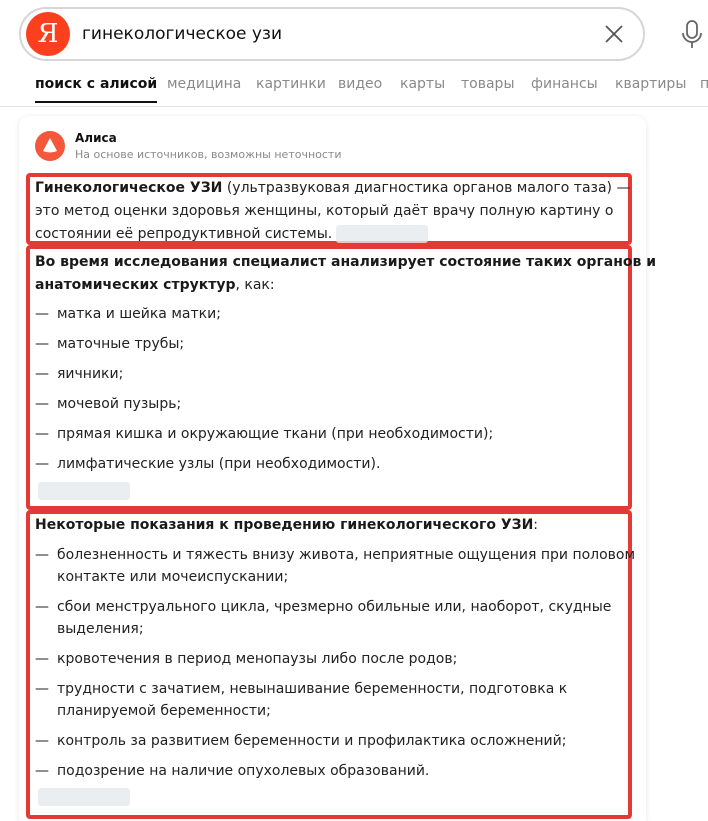 The width and height of the screenshot is (708, 821). What do you see at coordinates (100, 629) in the screenshot?
I see `list-item-continued: выделения;` at bounding box center [100, 629].